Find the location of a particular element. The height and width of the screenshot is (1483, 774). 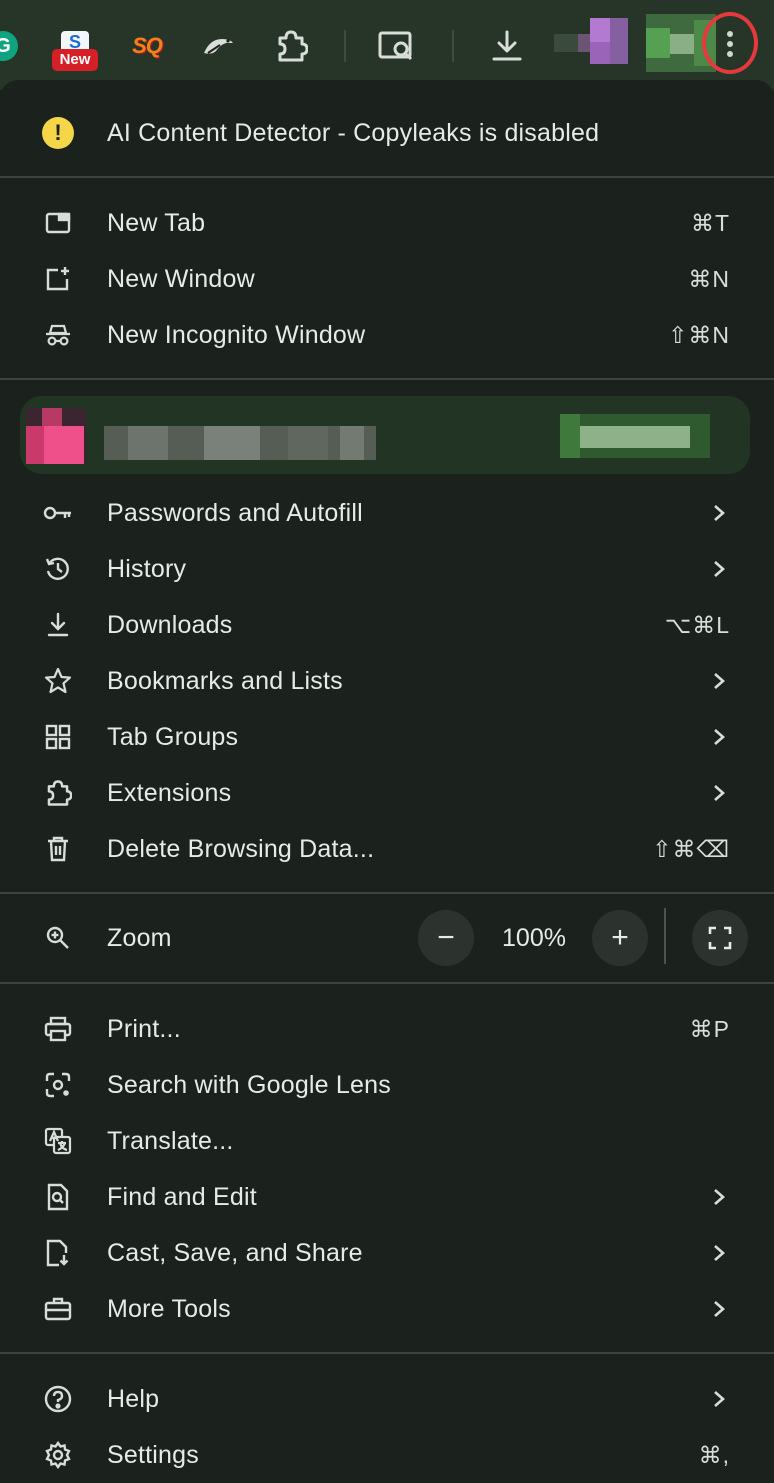

new-window-icon is located at coordinates (57, 279).